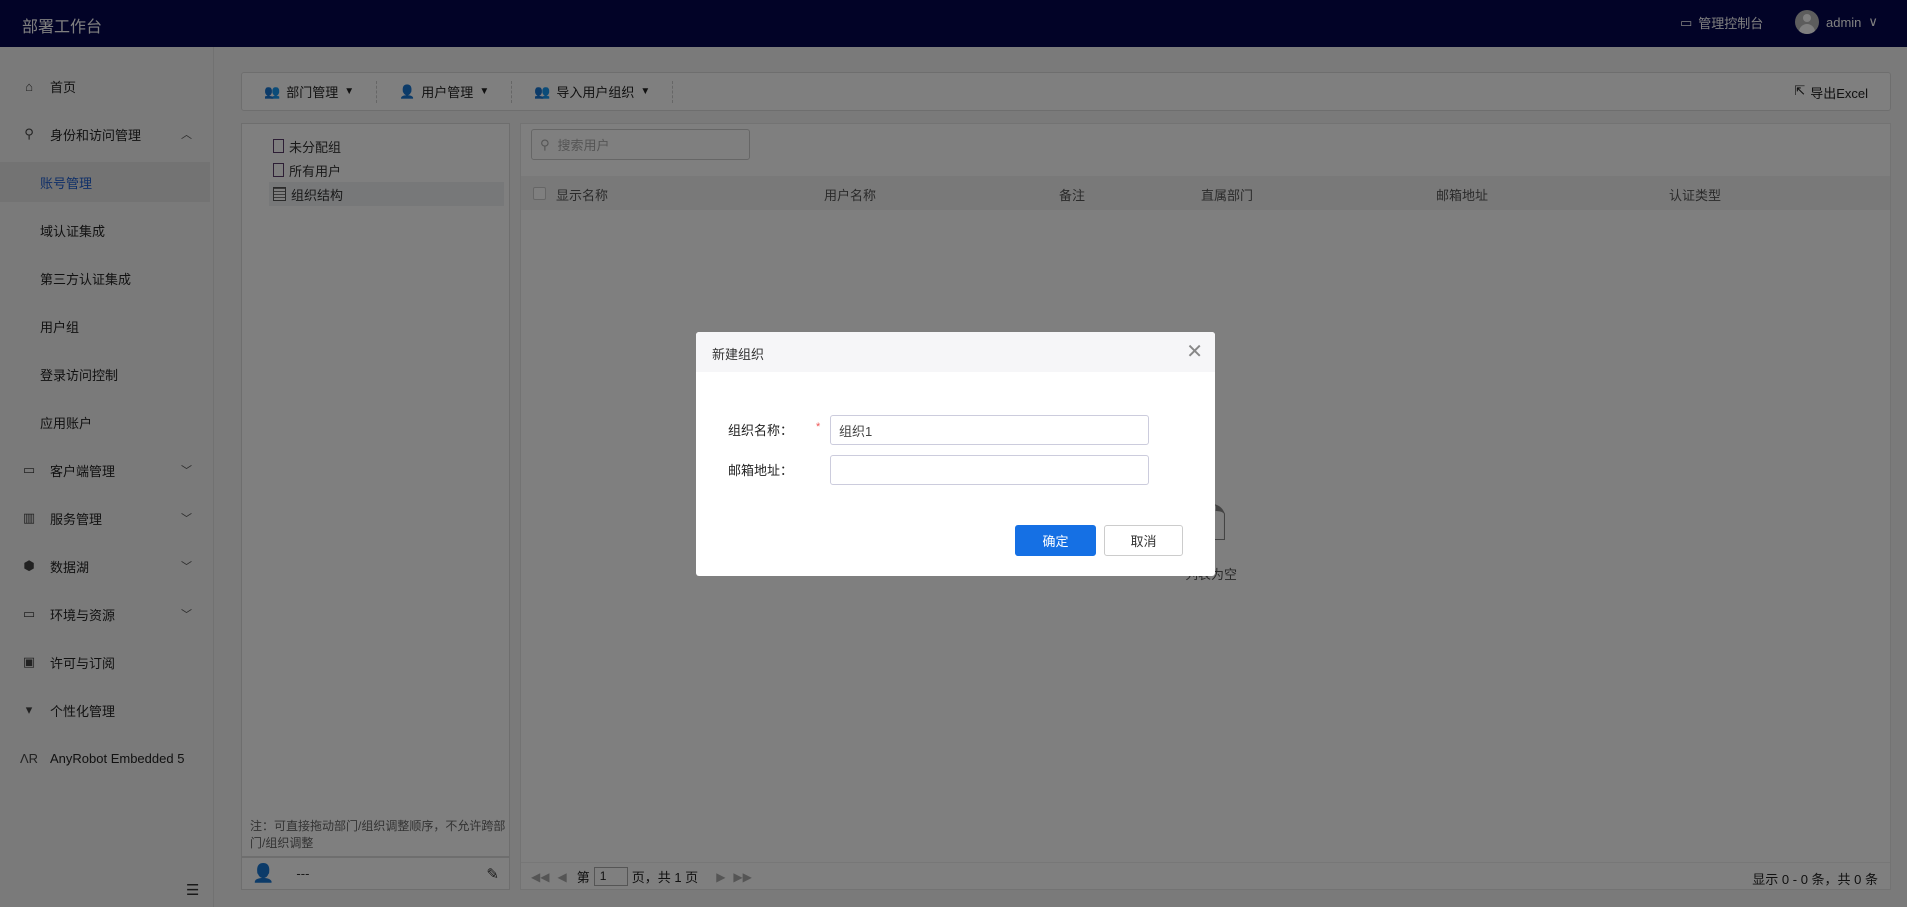 The width and height of the screenshot is (1907, 907). What do you see at coordinates (1055, 540) in the screenshot?
I see `confirm-button: 确定` at bounding box center [1055, 540].